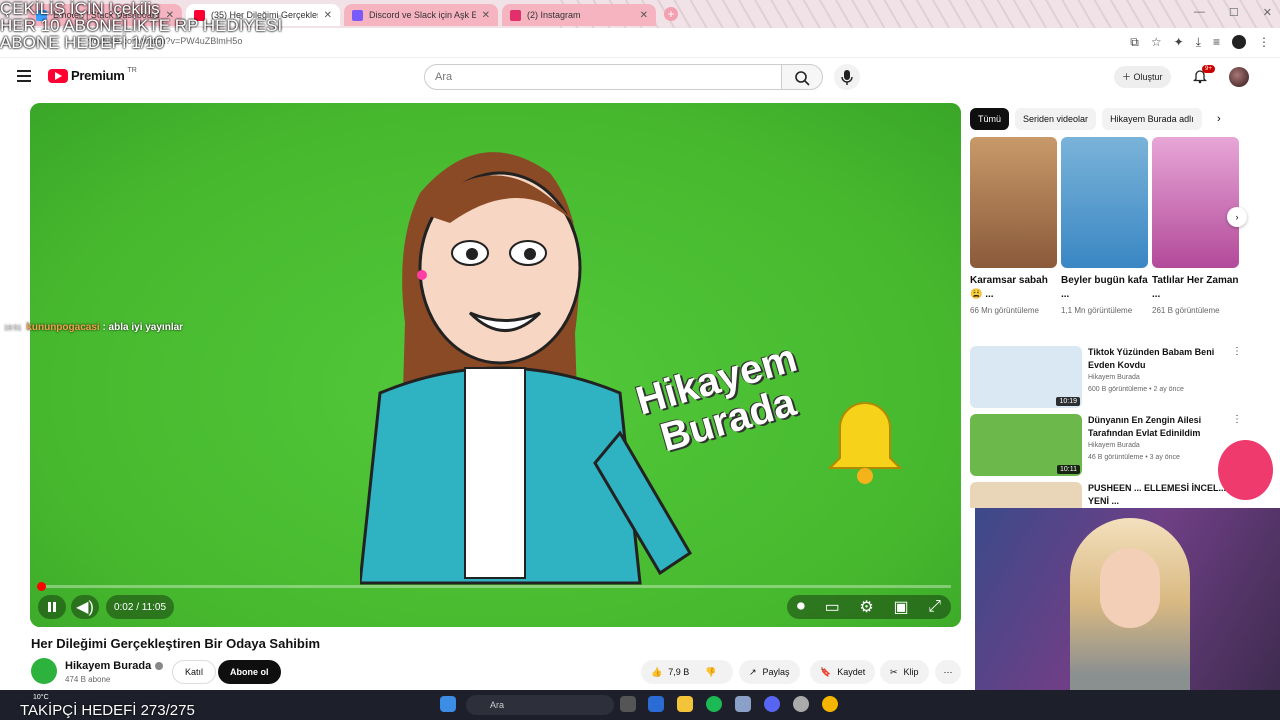  What do you see at coordinates (1179, 42) in the screenshot?
I see `extensions-icon: ✦` at bounding box center [1179, 42].